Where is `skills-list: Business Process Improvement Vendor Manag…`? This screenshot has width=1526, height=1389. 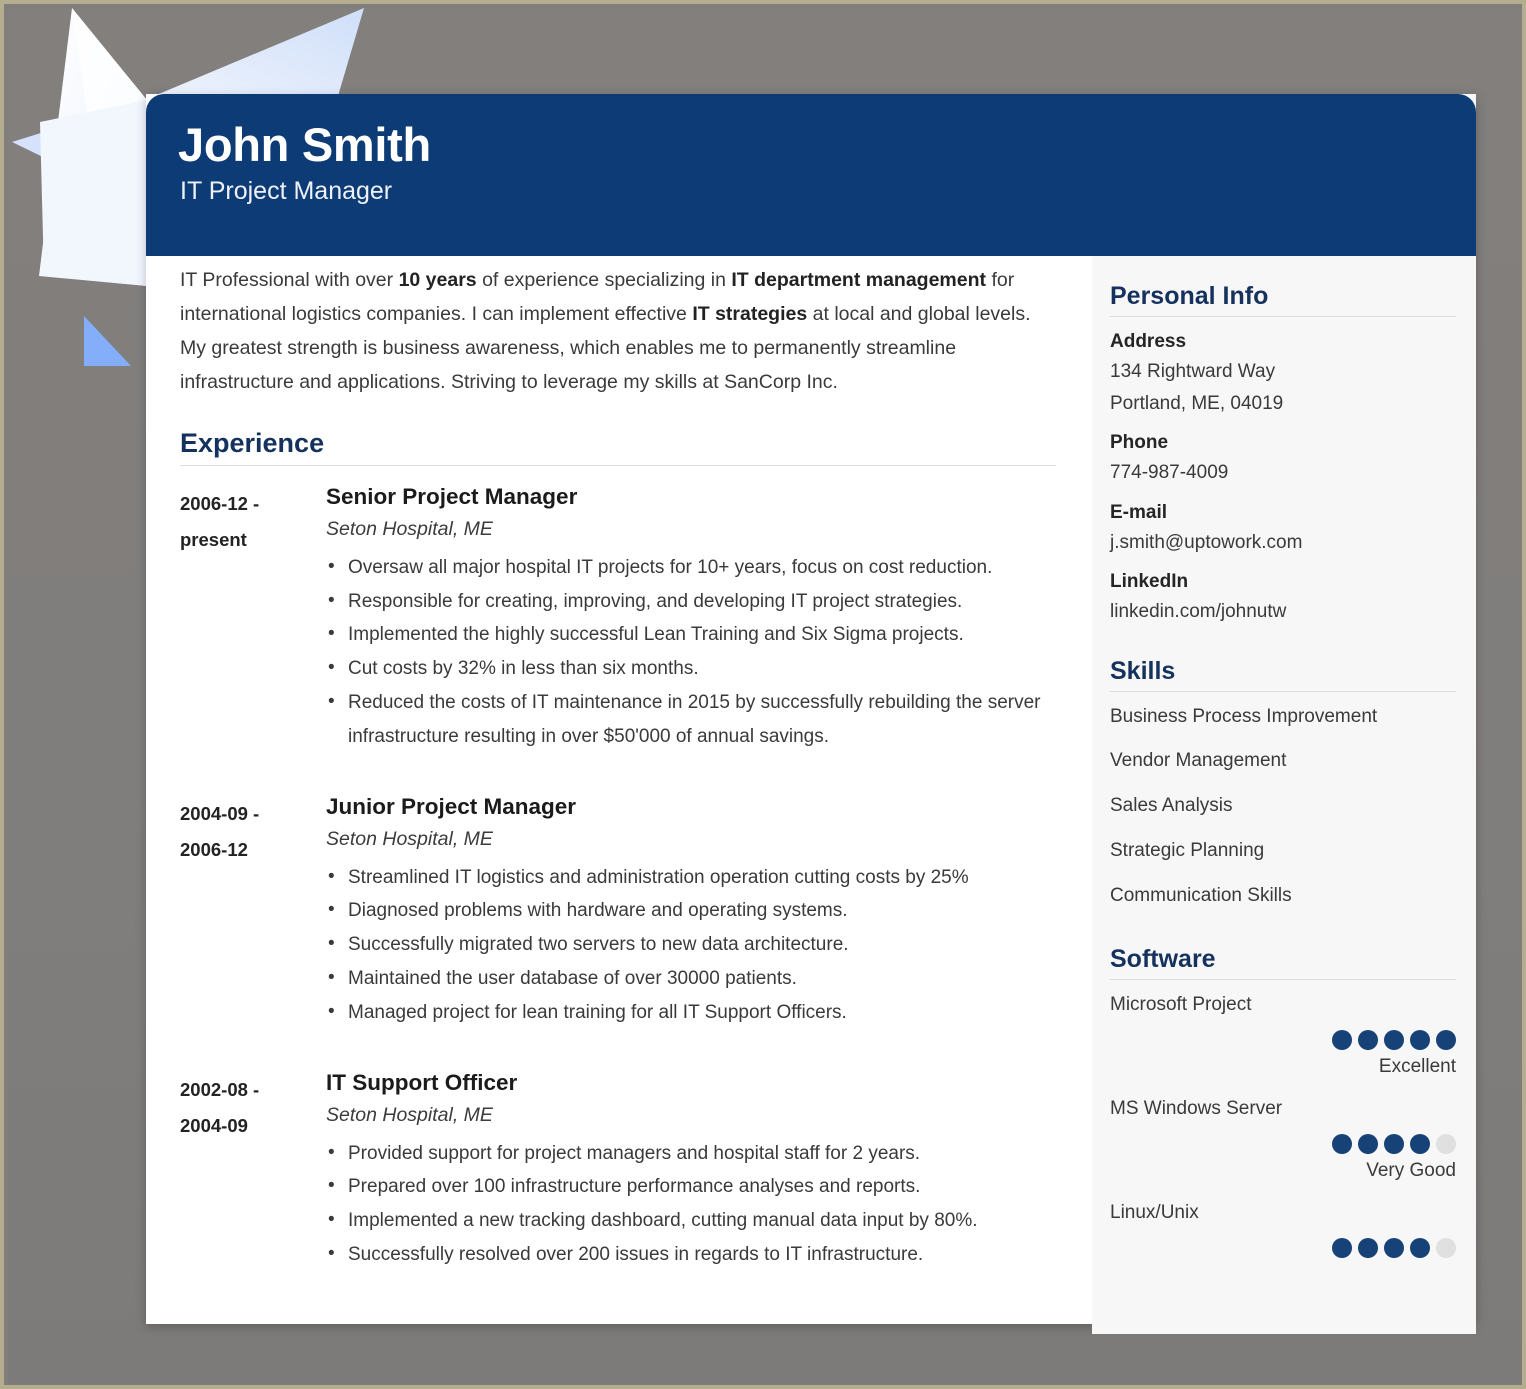
skills-list: Business Process Improvement Vendor Manag… is located at coordinates (1283, 807).